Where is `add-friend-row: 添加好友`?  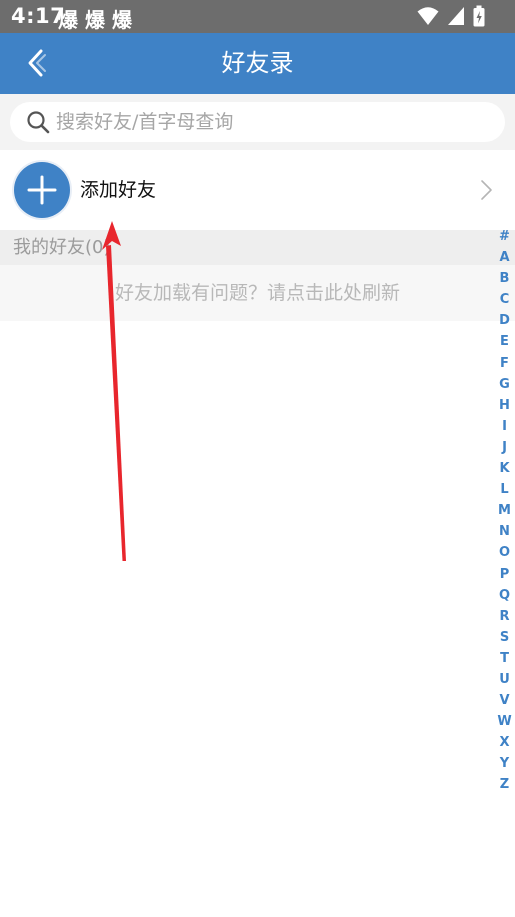
add-friend-row: 添加好友 is located at coordinates (257, 190).